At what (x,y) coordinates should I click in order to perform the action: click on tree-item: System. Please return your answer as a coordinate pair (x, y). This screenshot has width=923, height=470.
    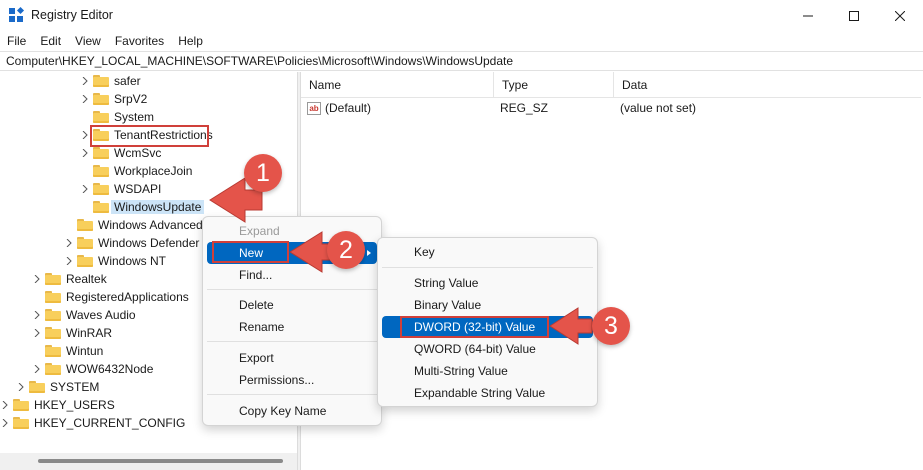
    Looking at the image, I should click on (123, 117).